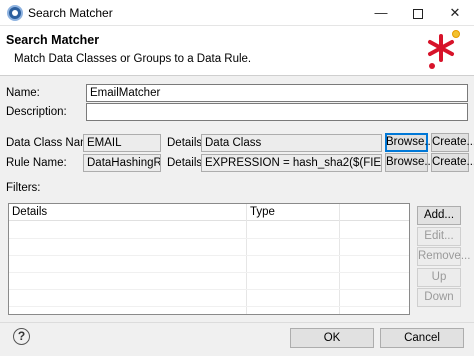 This screenshot has width=474, height=356. Describe the element at coordinates (29, 212) in the screenshot. I see `column-header-details: Details` at that location.